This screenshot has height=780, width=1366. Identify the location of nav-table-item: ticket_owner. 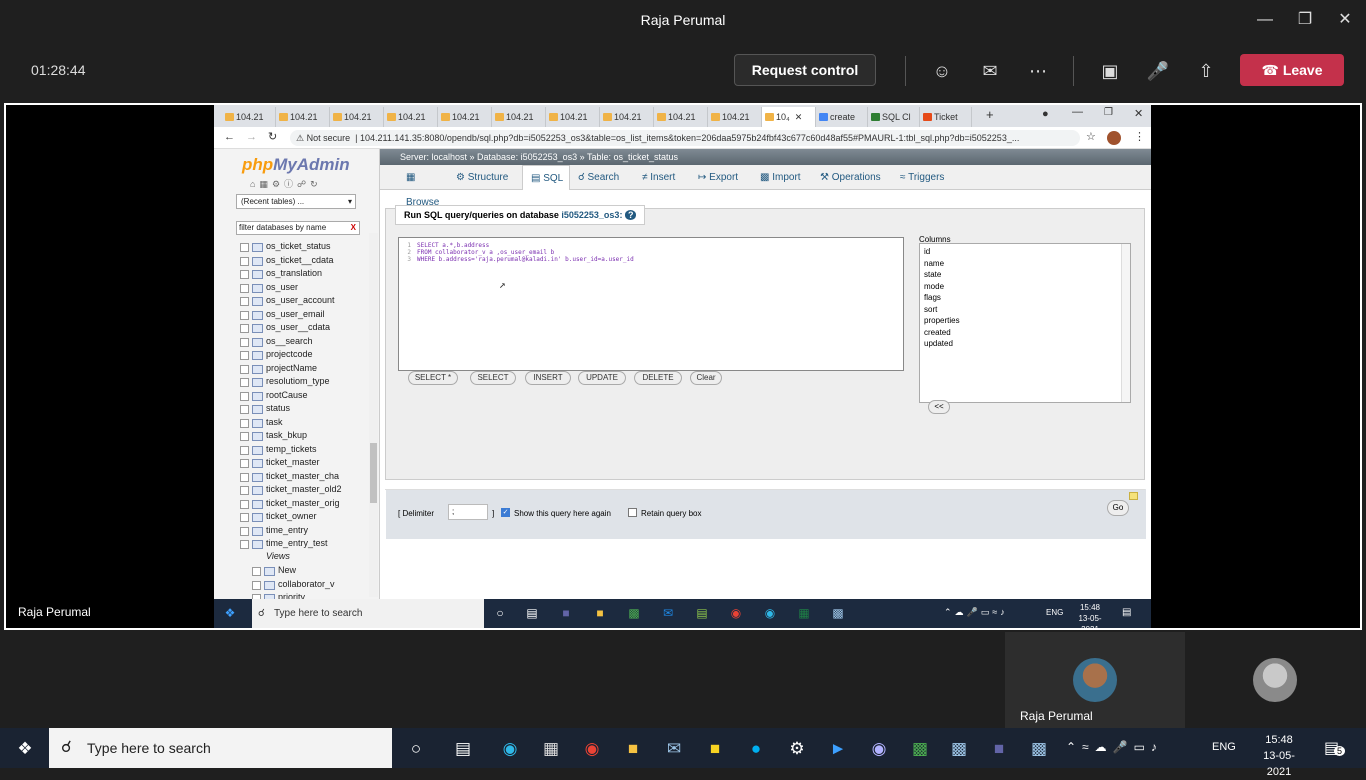
(278, 516).